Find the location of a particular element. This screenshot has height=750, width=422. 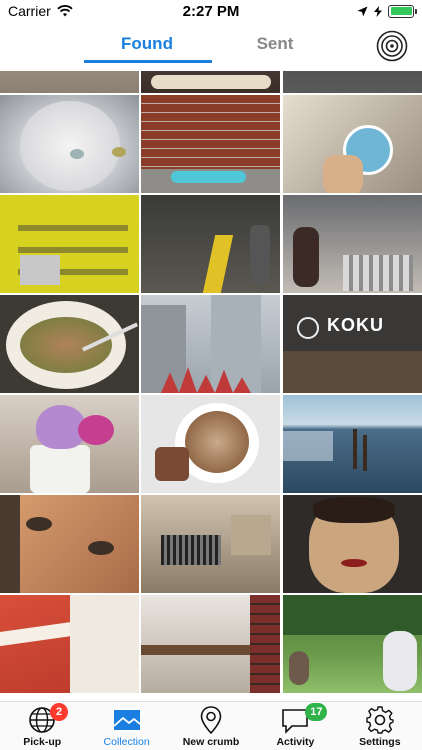

active-tab-indicator is located at coordinates (148, 61).